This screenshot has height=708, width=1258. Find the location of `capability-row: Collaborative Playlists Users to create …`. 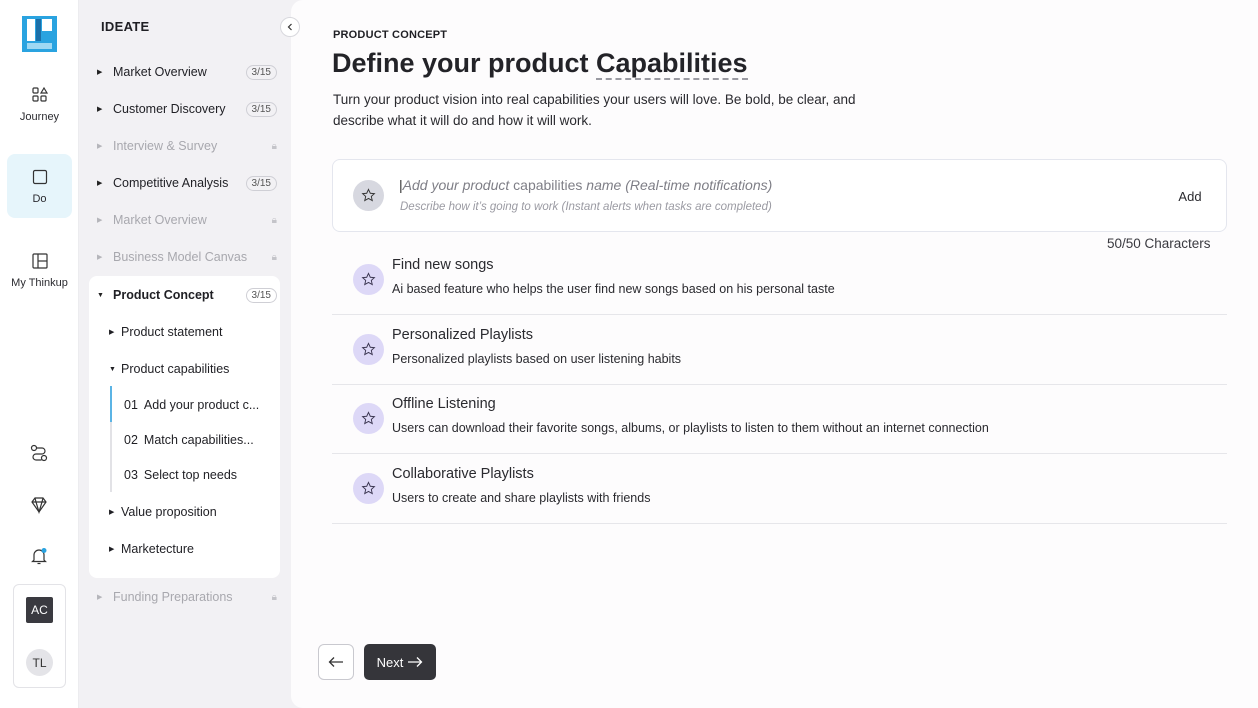

capability-row: Collaborative Playlists Users to create … is located at coordinates (779, 489).